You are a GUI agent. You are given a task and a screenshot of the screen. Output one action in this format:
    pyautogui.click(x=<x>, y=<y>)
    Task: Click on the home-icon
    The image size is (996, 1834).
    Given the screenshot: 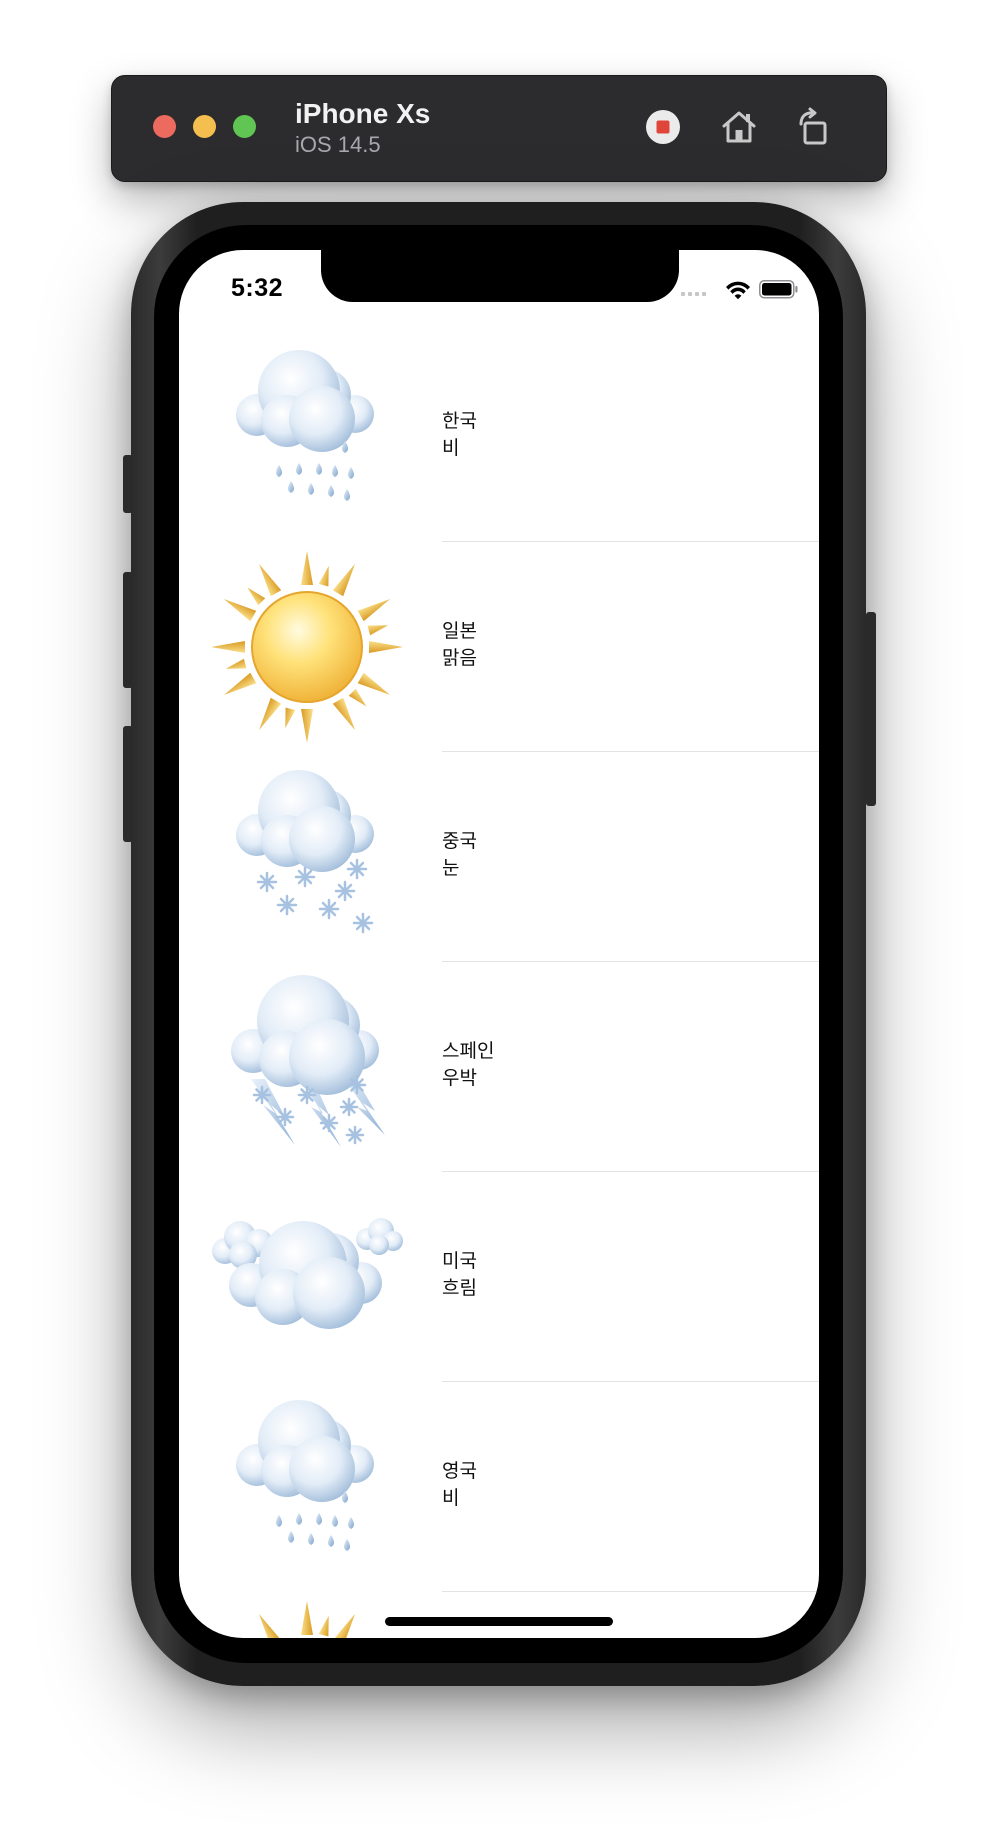 What is the action you would take?
    pyautogui.click(x=739, y=127)
    